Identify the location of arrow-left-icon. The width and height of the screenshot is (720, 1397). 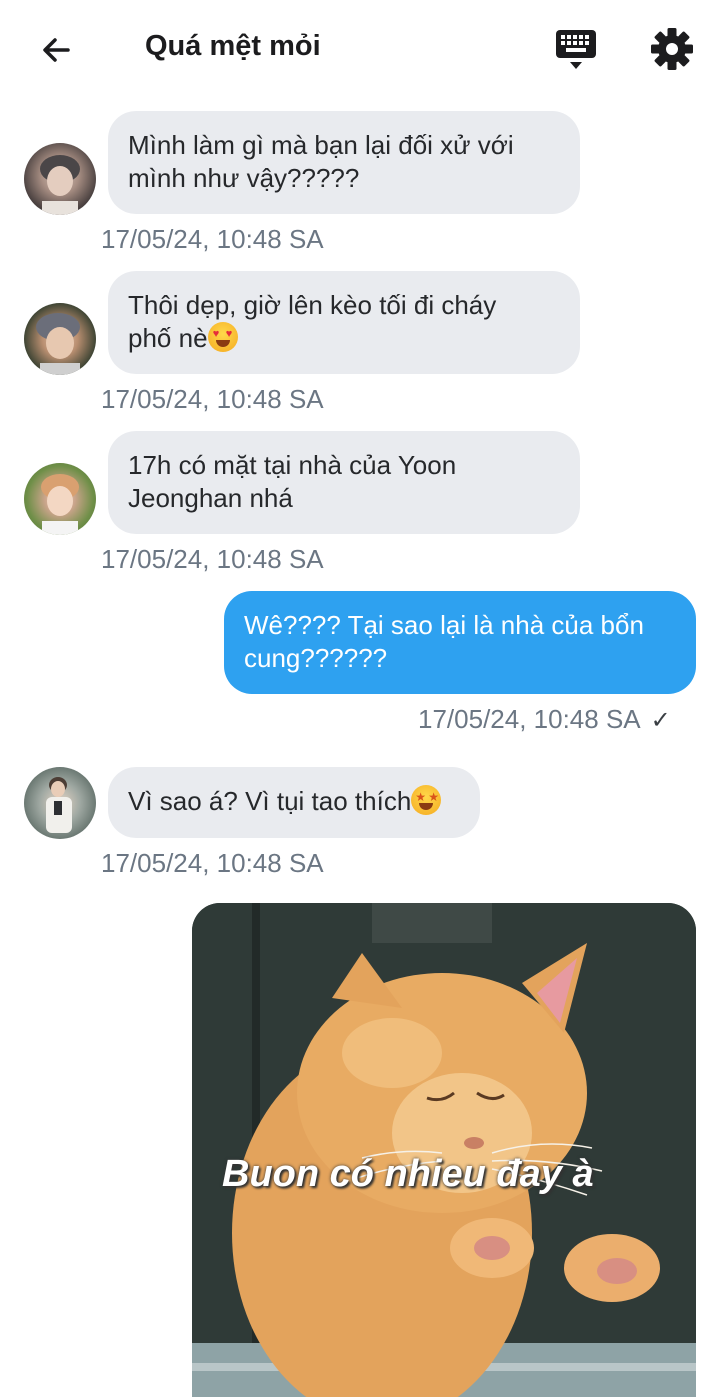
(56, 50).